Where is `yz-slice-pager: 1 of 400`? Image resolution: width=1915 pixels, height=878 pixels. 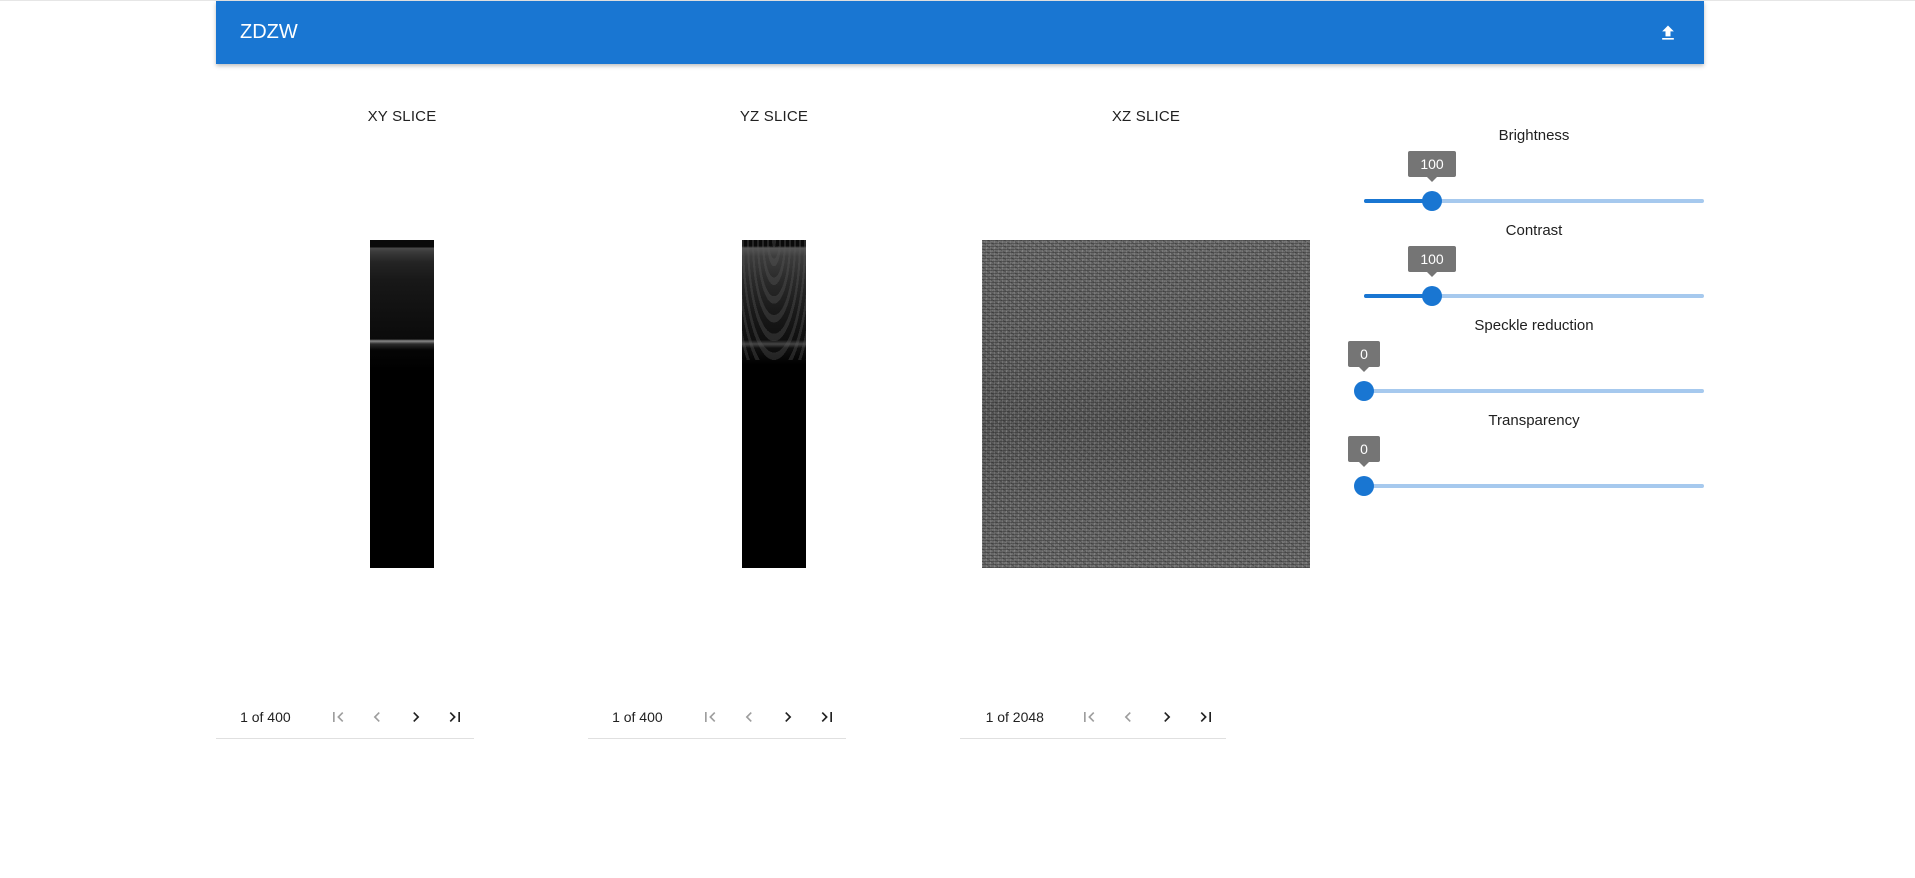 yz-slice-pager: 1 of 400 is located at coordinates (717, 717).